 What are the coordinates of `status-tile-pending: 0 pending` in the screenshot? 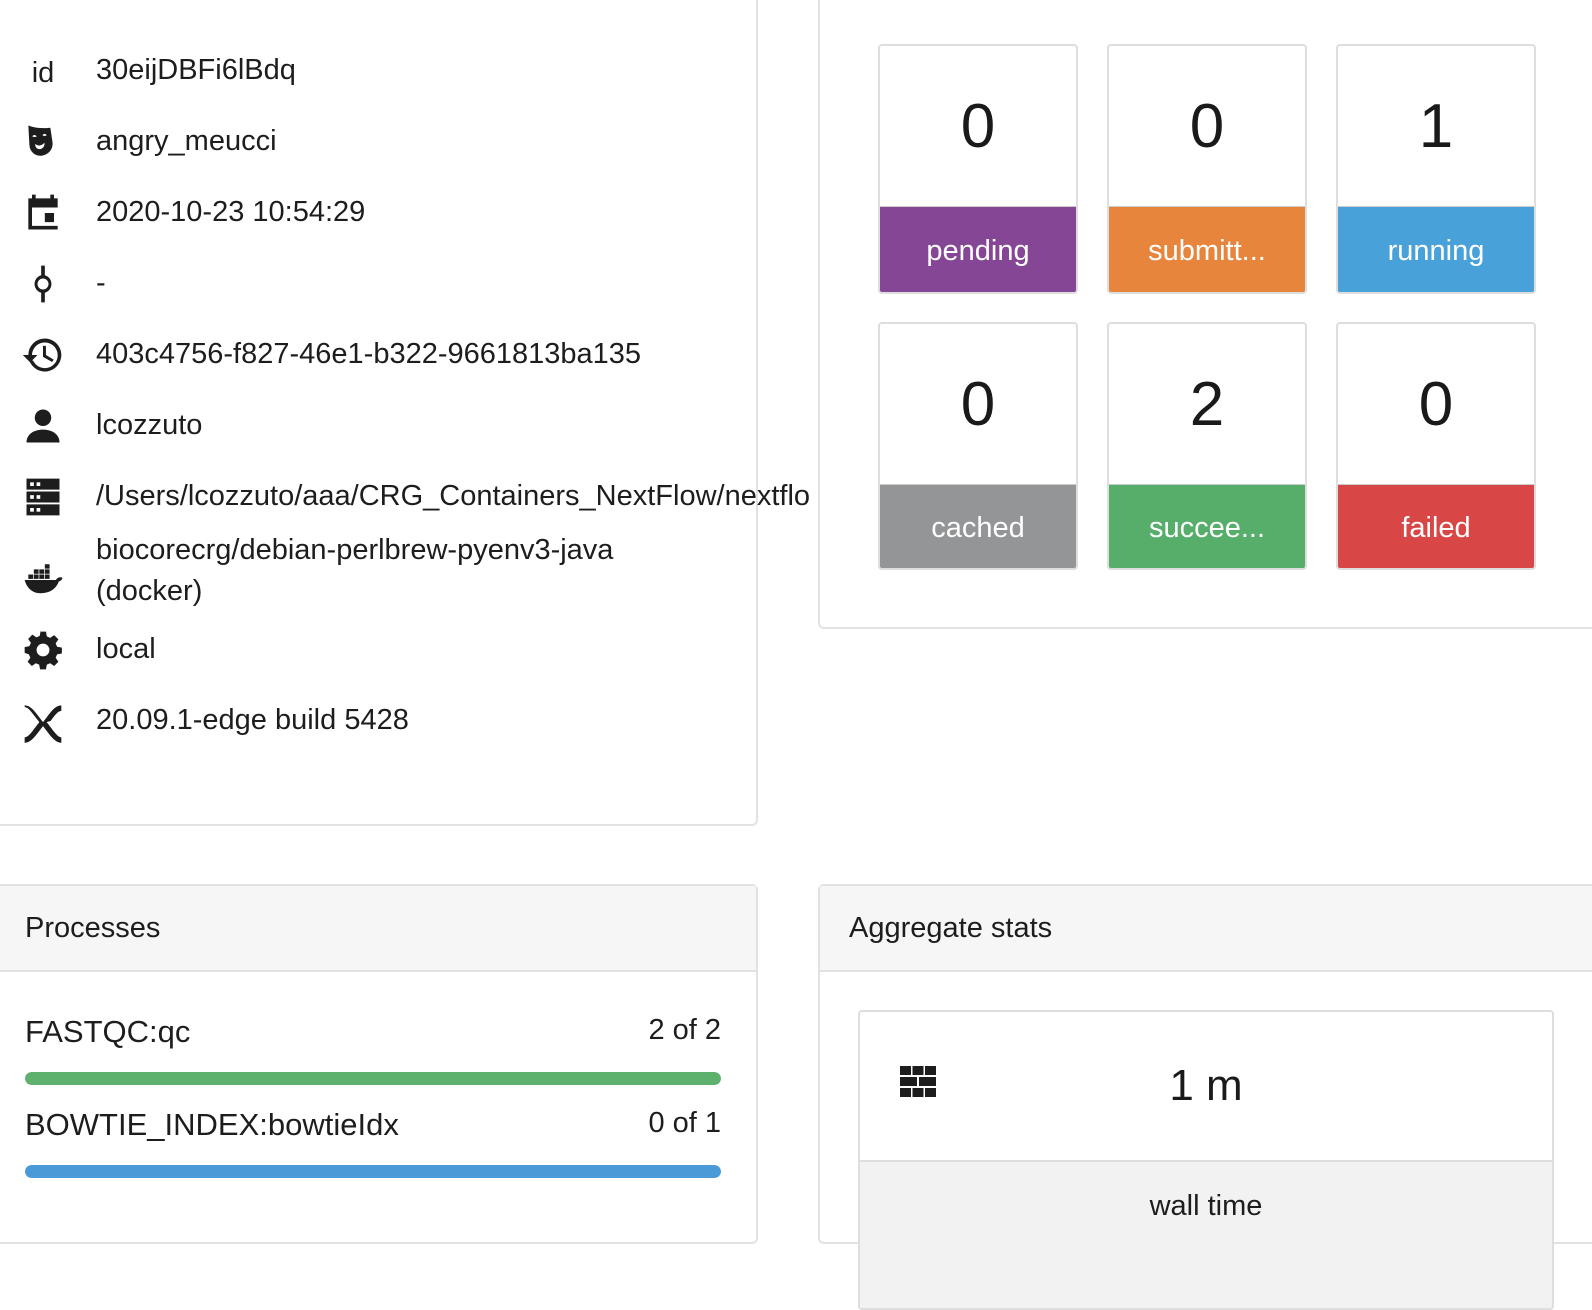 It's located at (978, 169).